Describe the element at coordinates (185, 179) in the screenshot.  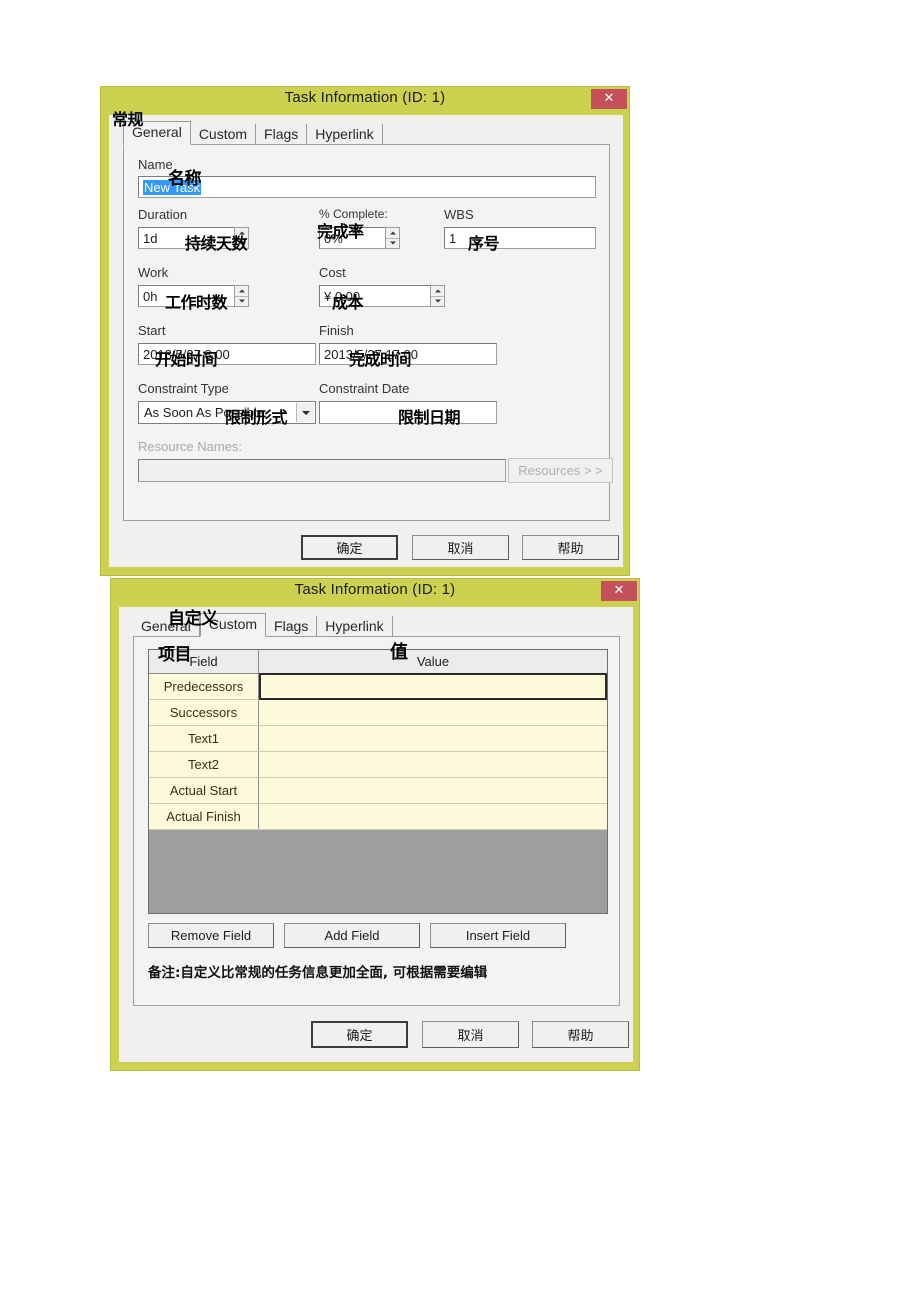
I see `annotation-name: 名称` at that location.